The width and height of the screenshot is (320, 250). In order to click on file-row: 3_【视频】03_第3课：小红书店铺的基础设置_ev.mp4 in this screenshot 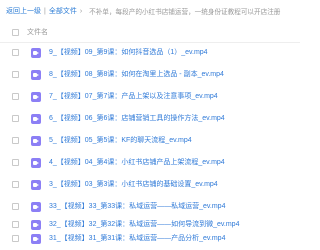, I will do `click(150, 185)`.